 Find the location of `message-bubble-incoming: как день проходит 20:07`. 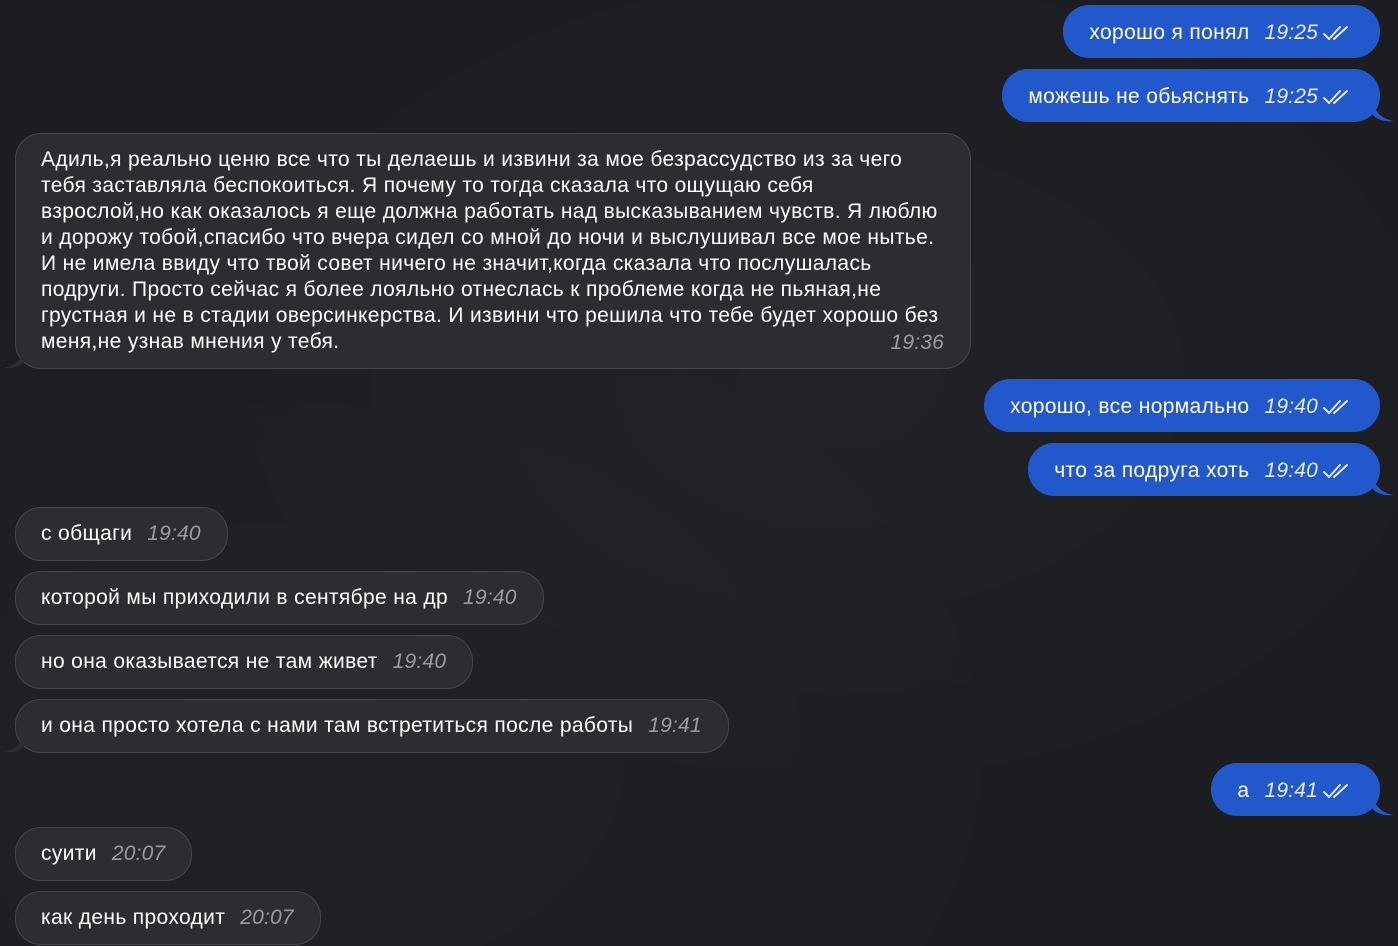

message-bubble-incoming: как день проходит 20:07 is located at coordinates (168, 918).